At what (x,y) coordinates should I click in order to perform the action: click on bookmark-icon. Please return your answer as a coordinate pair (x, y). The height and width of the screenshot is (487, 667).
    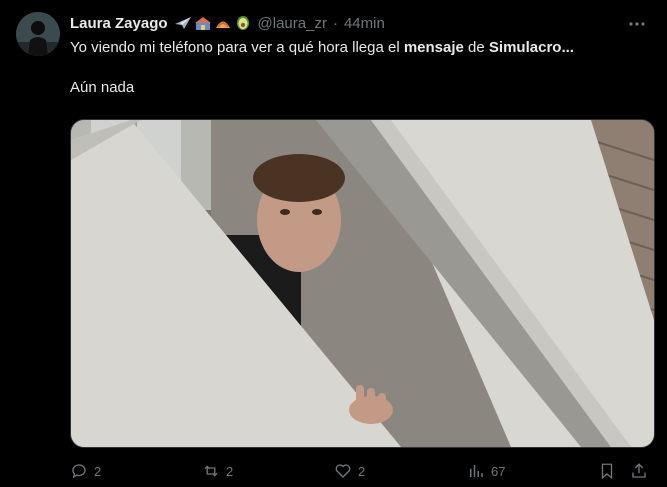
    Looking at the image, I should click on (607, 471).